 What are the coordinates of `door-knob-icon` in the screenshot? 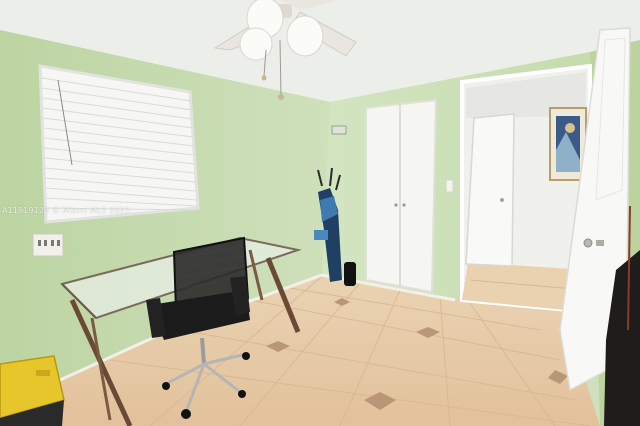 It's located at (588, 243).